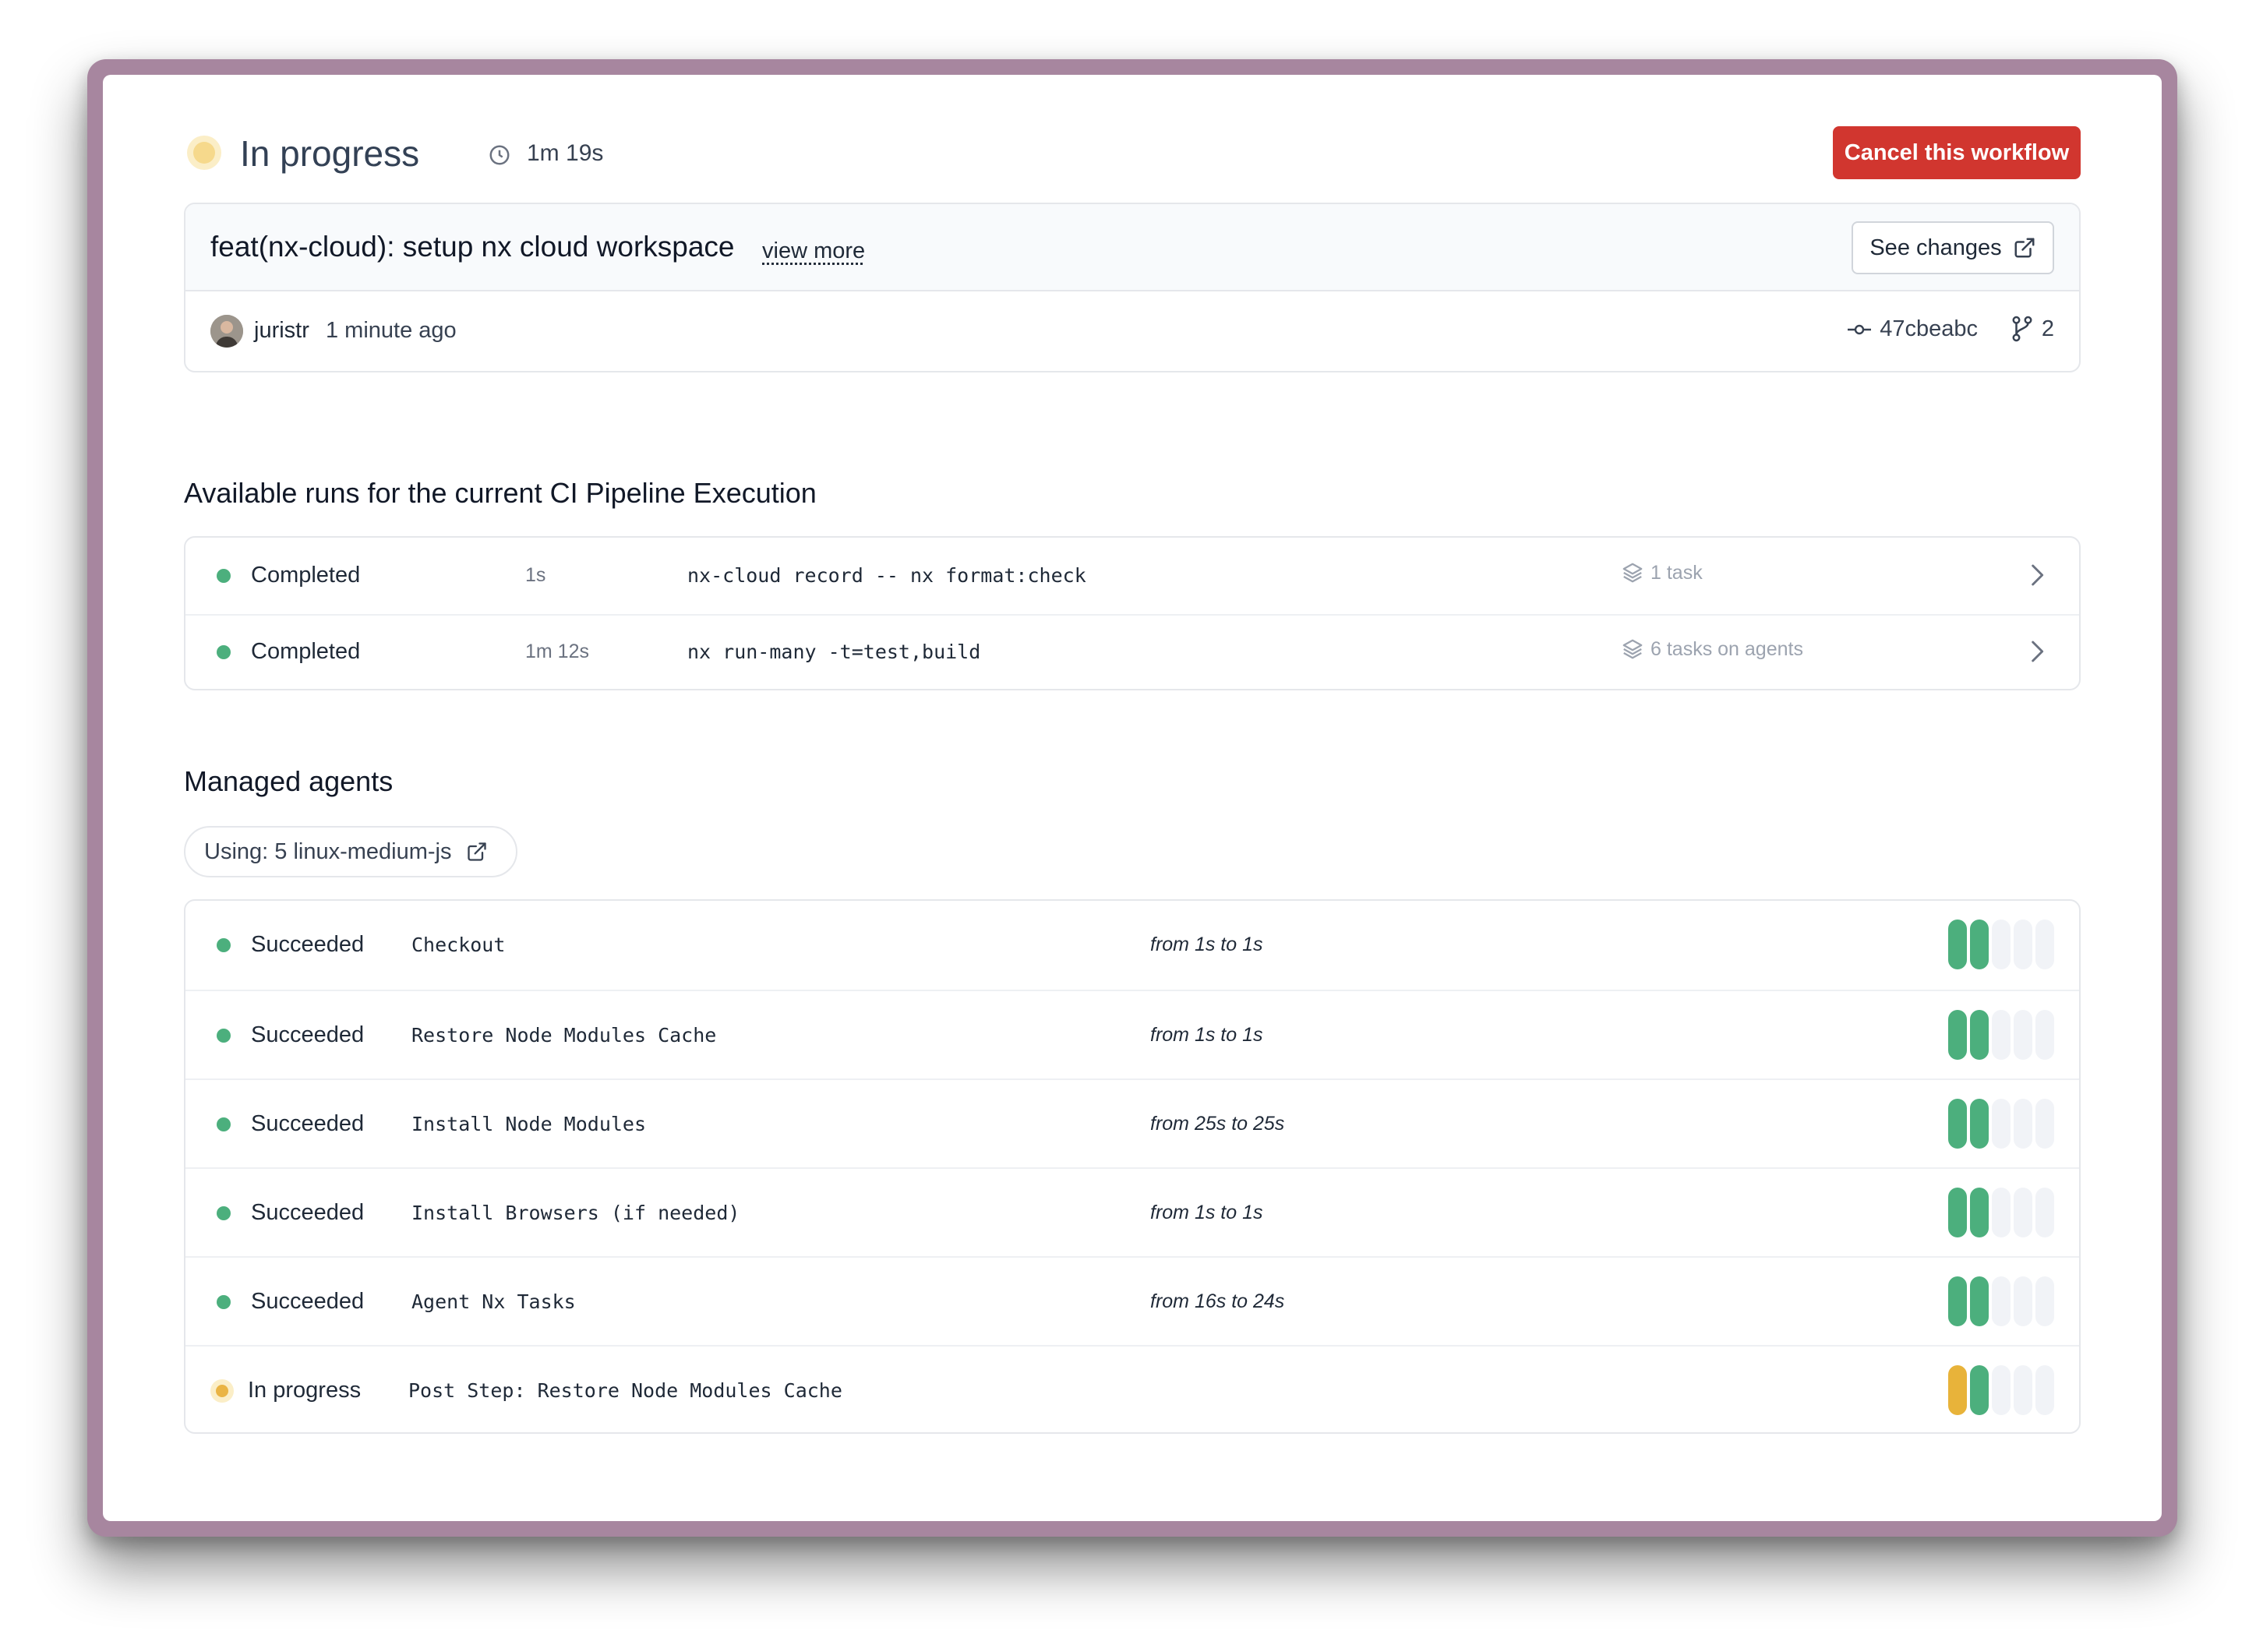  I want to click on cancel-workflow-button: Cancel this workflow, so click(1957, 153).